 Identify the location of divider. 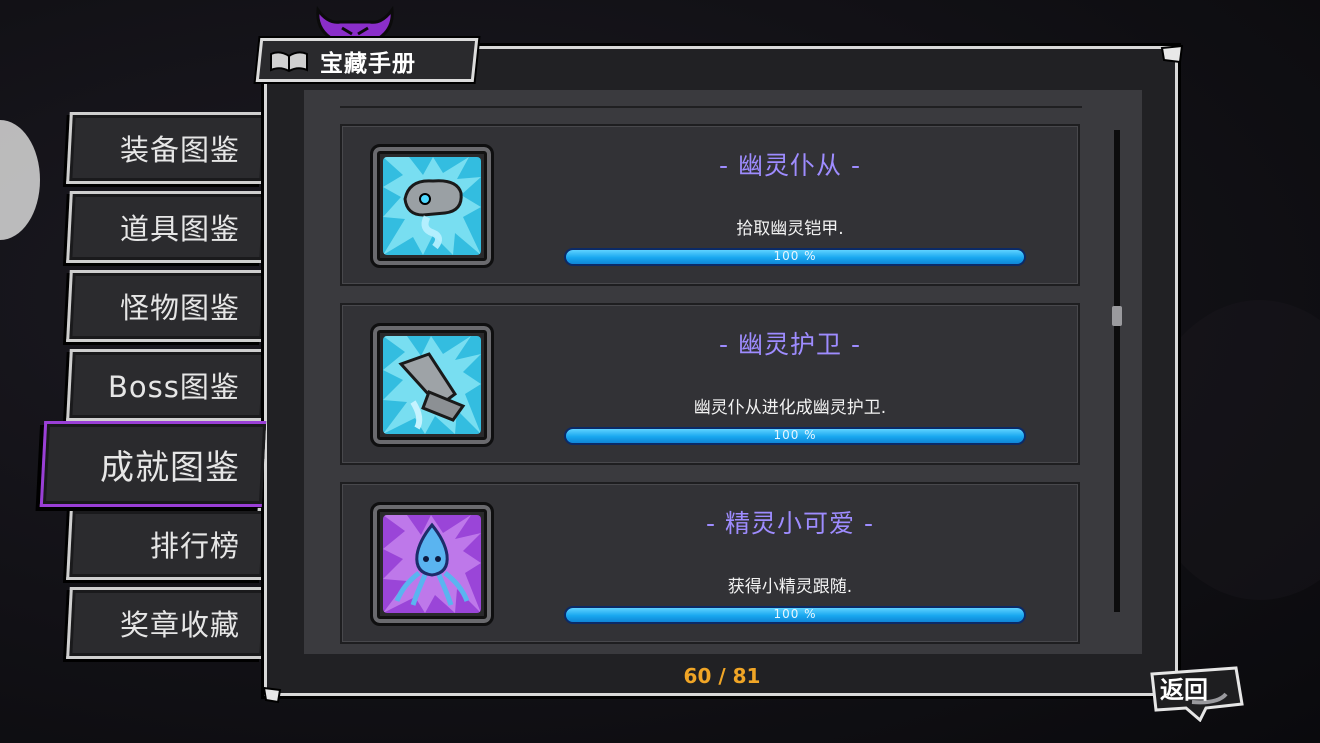
(711, 107).